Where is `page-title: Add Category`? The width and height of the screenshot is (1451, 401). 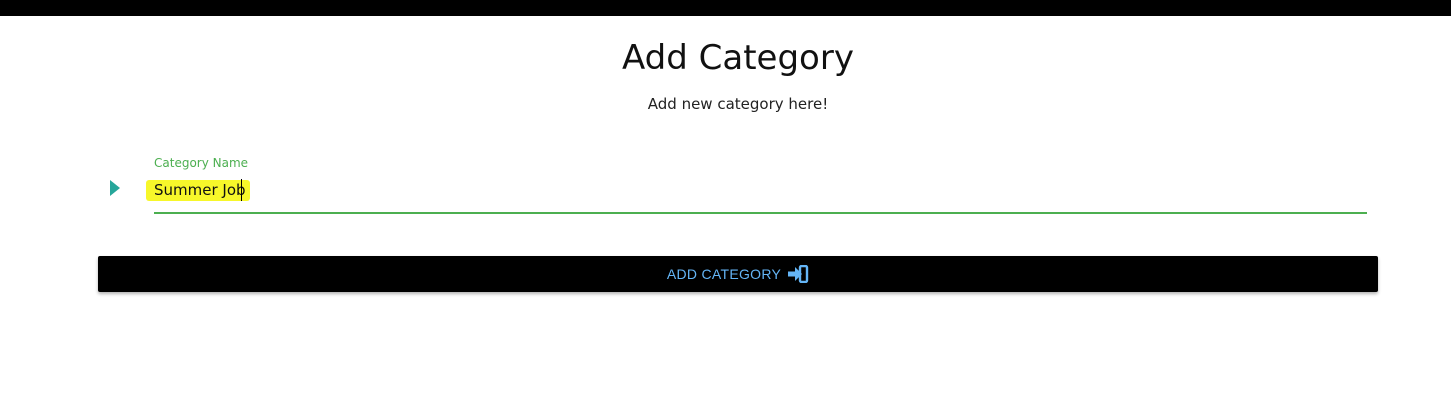 page-title: Add Category is located at coordinates (738, 58).